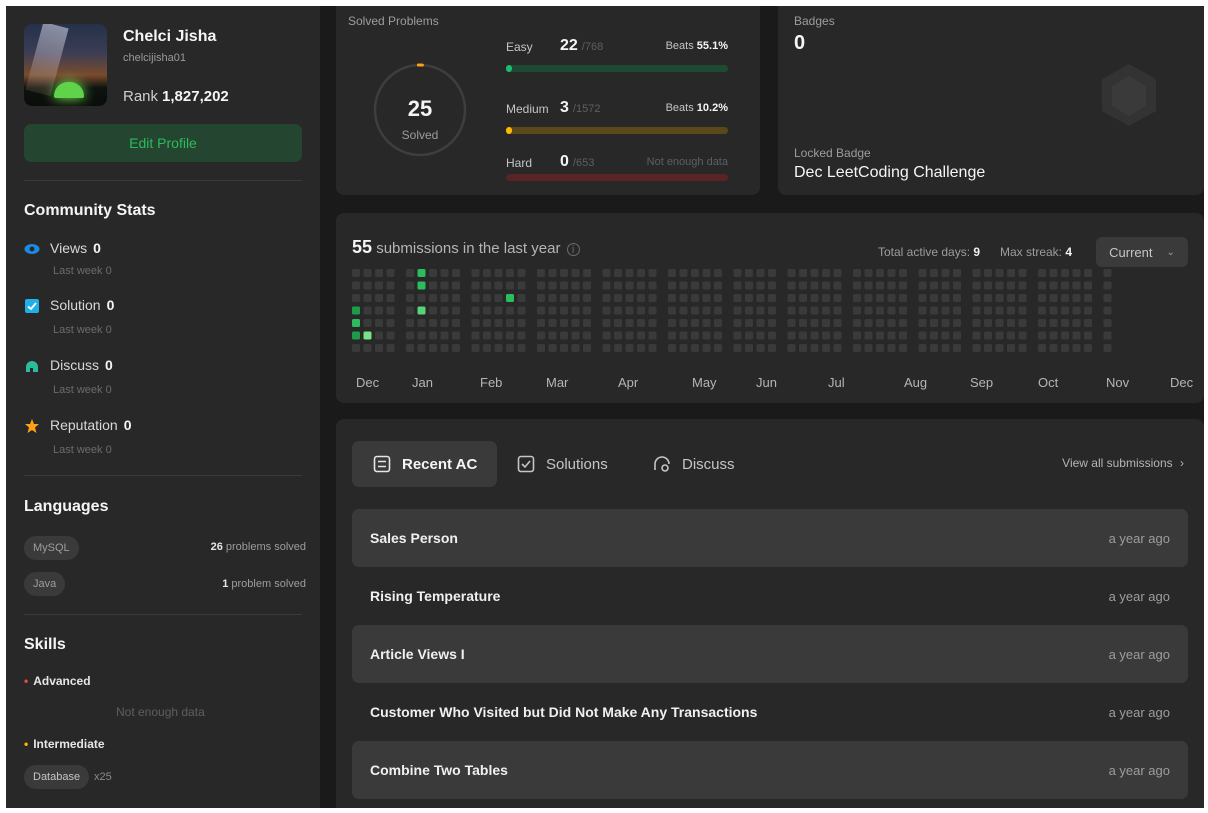  Describe the element at coordinates (1129, 95) in the screenshot. I see `locked-badge-icon` at that location.